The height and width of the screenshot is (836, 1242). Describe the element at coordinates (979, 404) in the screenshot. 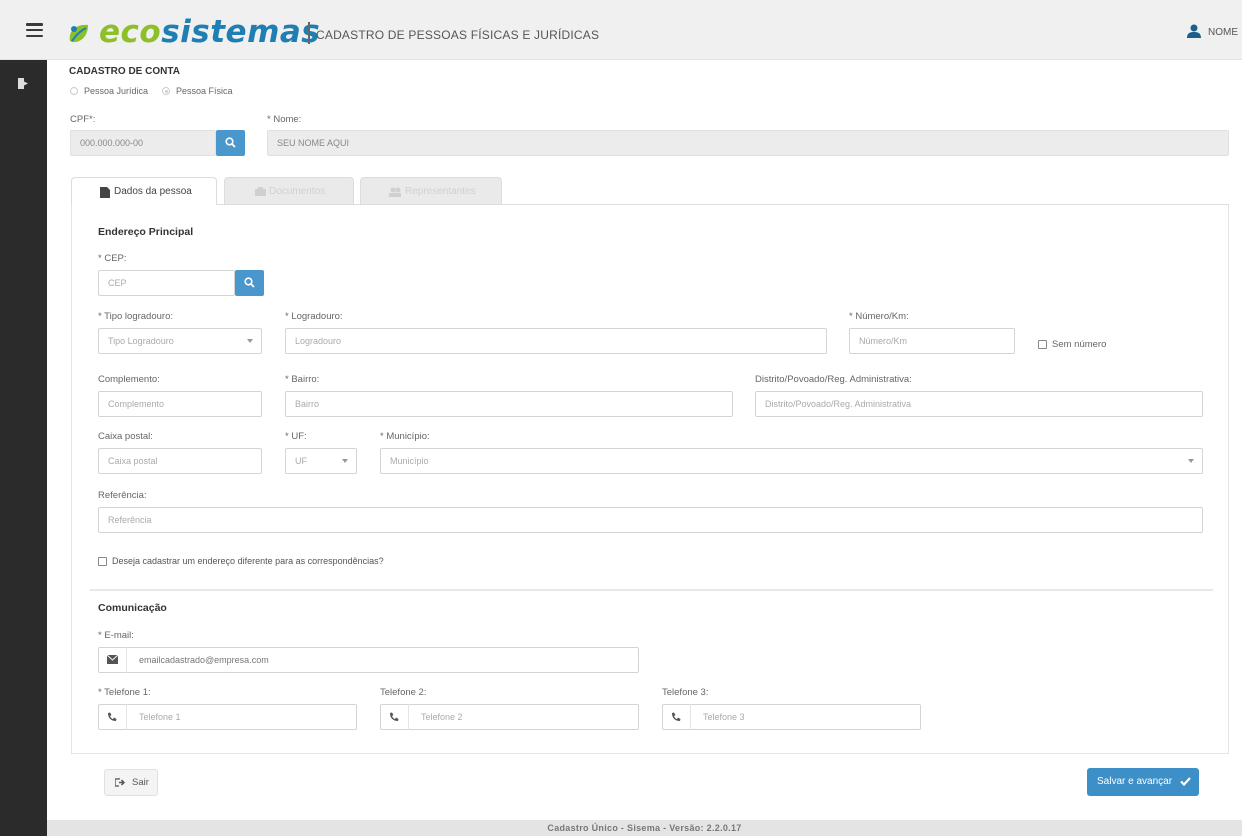

I see `distrito-input: Distrito/Povoado/Reg. Administrativa` at that location.